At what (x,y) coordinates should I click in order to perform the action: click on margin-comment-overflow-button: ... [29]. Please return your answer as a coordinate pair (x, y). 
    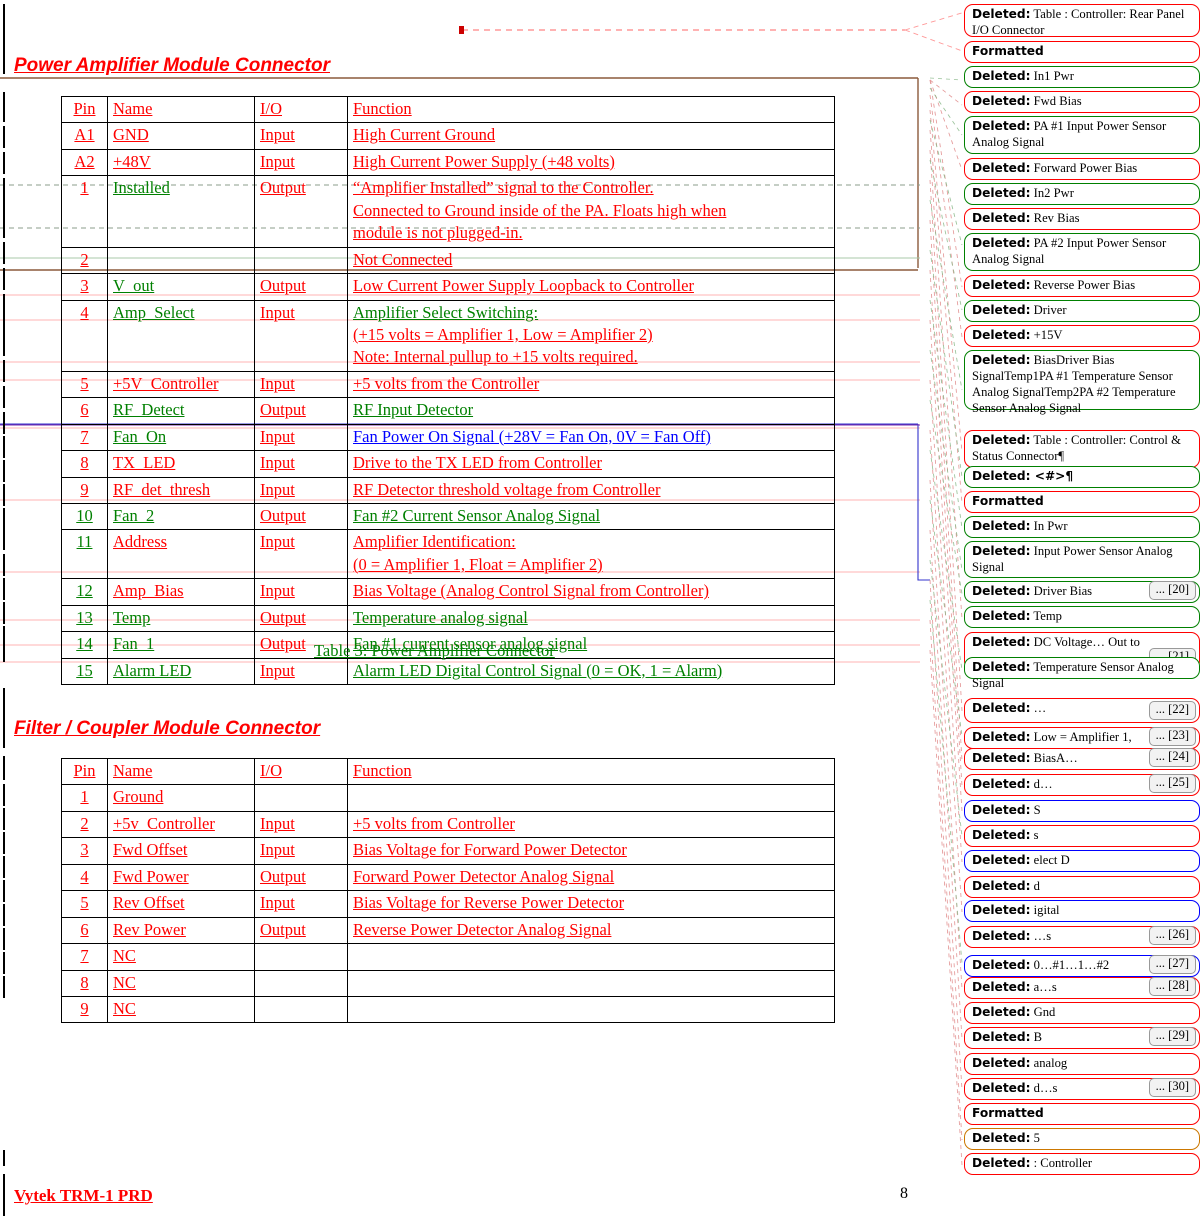
    Looking at the image, I should click on (1172, 1036).